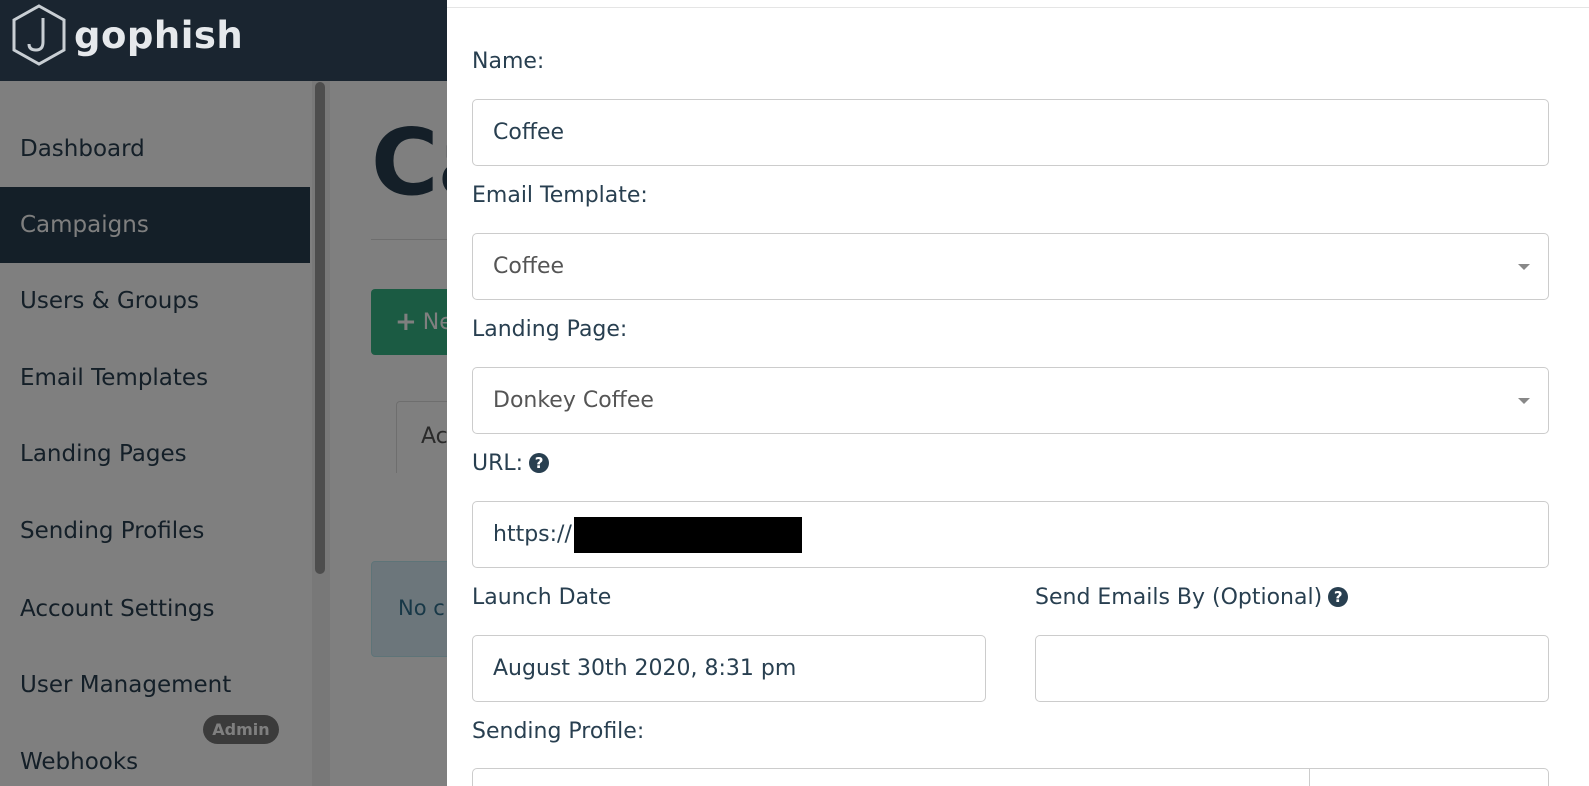  I want to click on name-value: Coffee, so click(529, 132).